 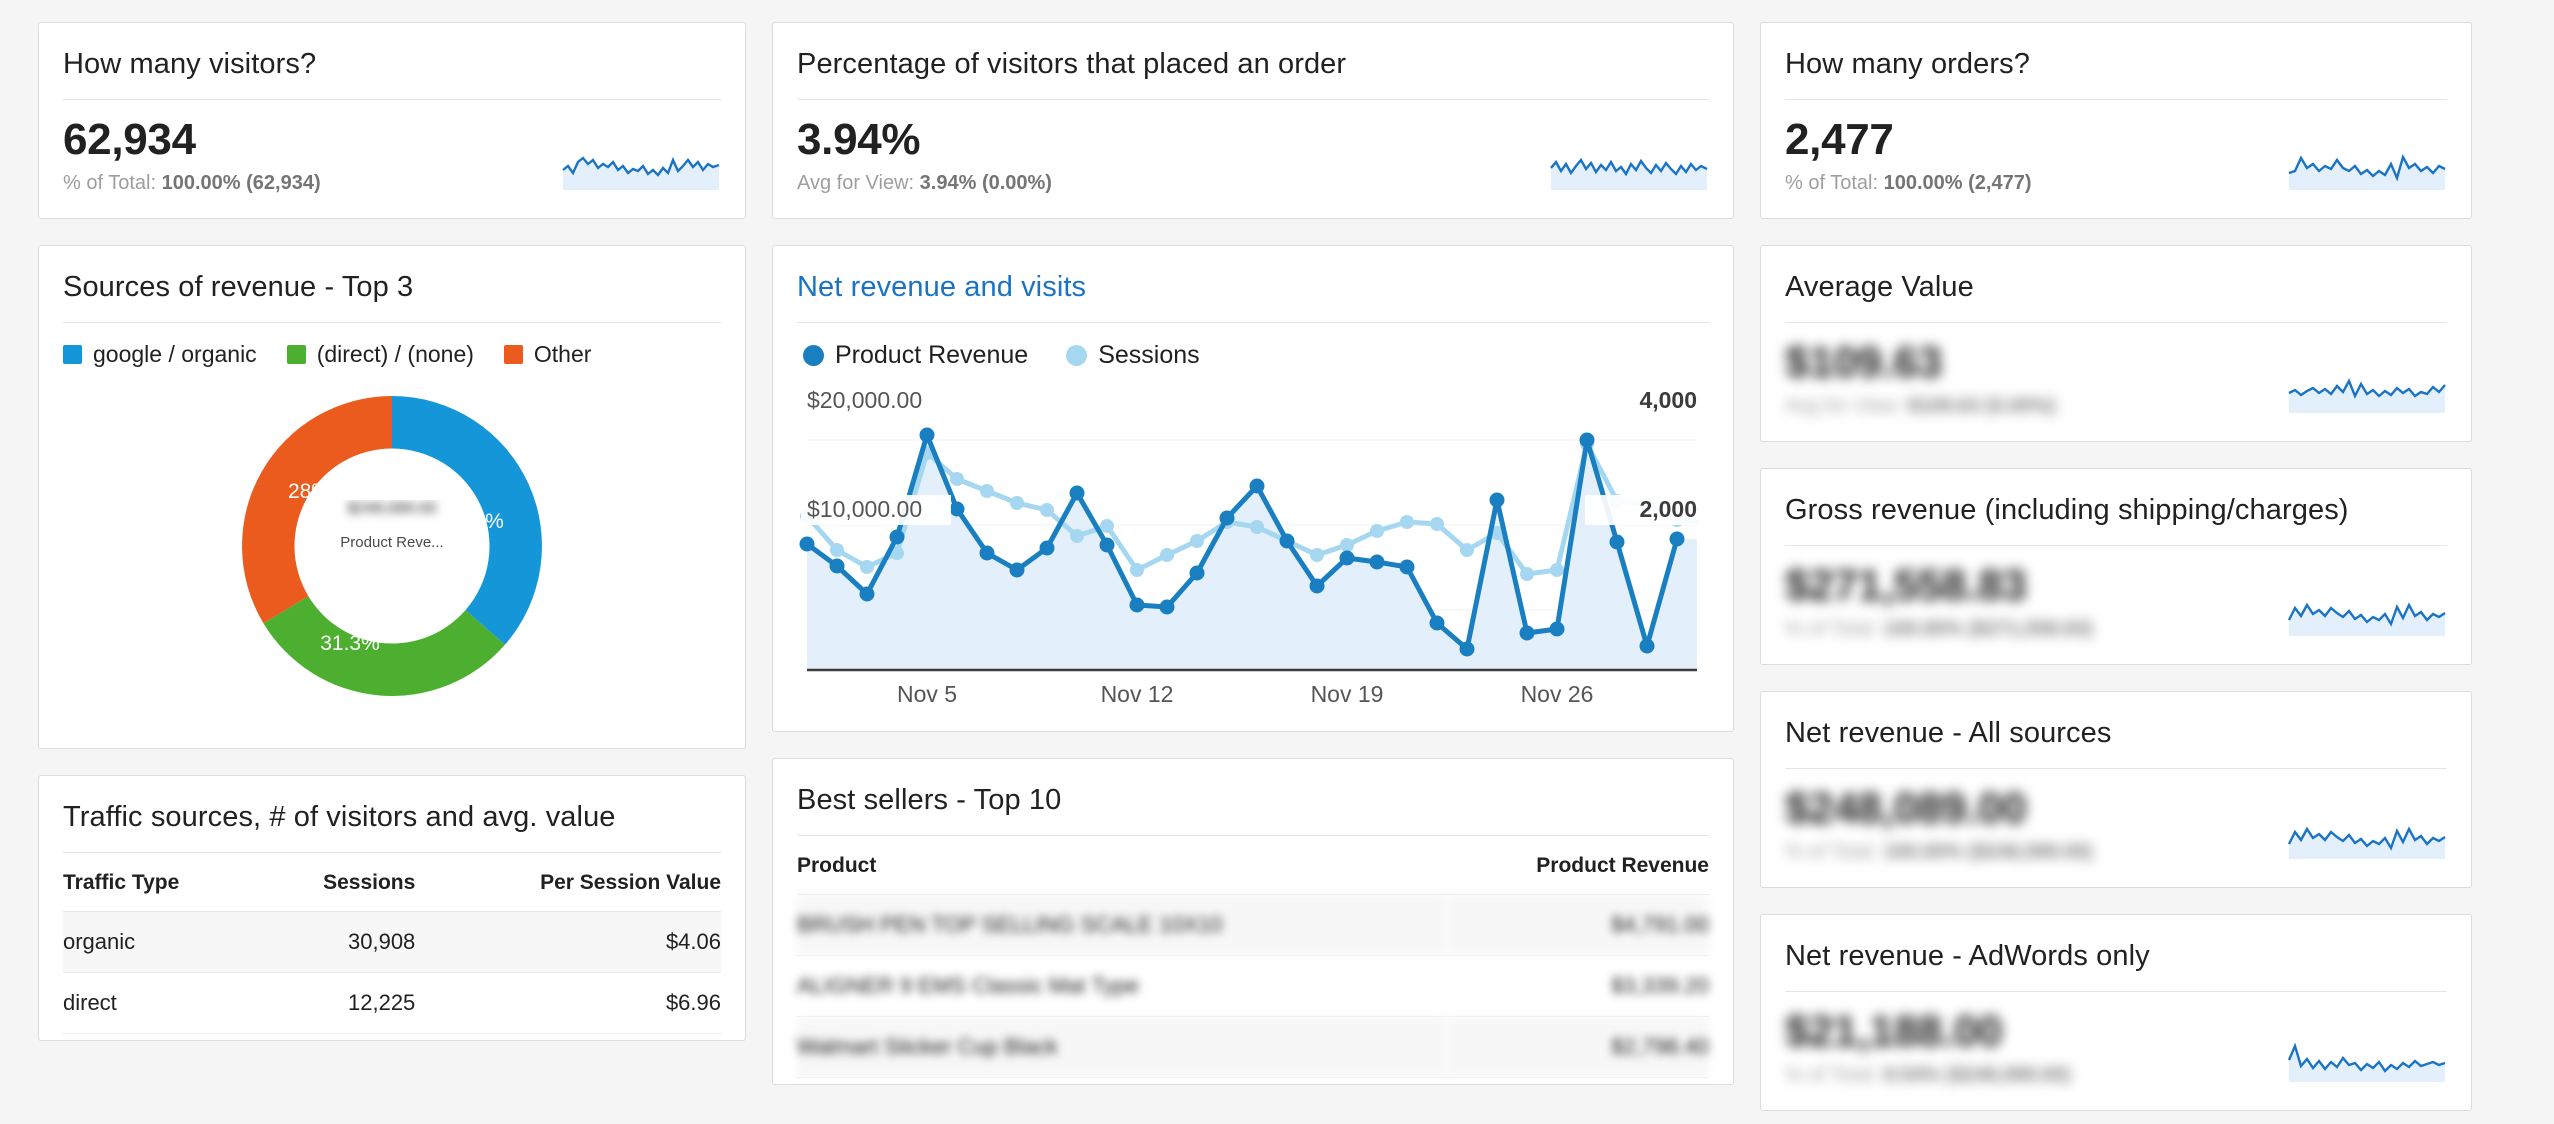 I want to click on x-tick-label: Nov 19, so click(x=1347, y=694).